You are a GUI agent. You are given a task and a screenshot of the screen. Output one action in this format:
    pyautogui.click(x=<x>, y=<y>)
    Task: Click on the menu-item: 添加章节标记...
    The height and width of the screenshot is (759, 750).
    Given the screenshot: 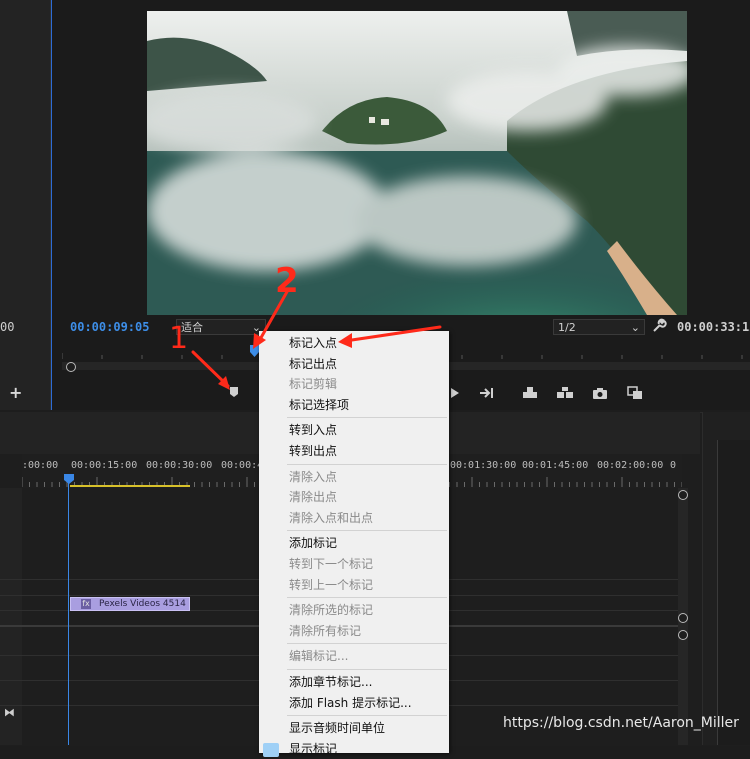 What is the action you would take?
    pyautogui.click(x=354, y=682)
    